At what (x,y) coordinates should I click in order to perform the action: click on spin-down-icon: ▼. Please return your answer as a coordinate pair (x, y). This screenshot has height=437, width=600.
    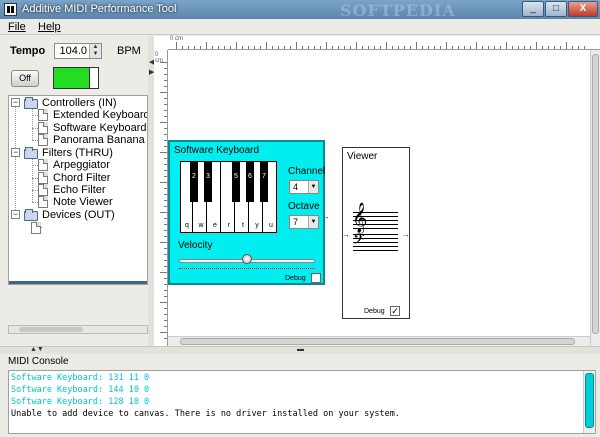
    Looking at the image, I should click on (95, 54).